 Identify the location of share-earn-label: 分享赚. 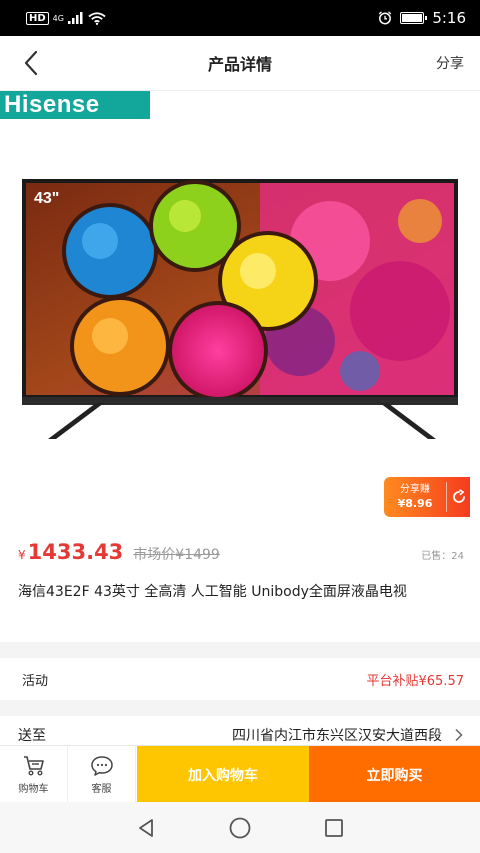
(415, 489).